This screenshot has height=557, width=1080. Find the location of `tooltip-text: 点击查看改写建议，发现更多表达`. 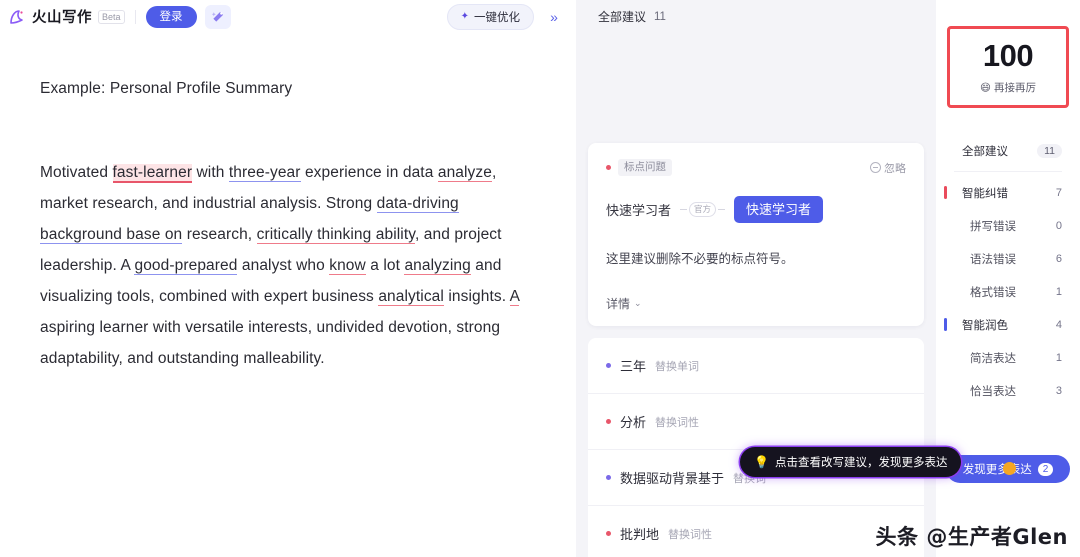

tooltip-text: 点击查看改写建议，发现更多表达 is located at coordinates (861, 463).